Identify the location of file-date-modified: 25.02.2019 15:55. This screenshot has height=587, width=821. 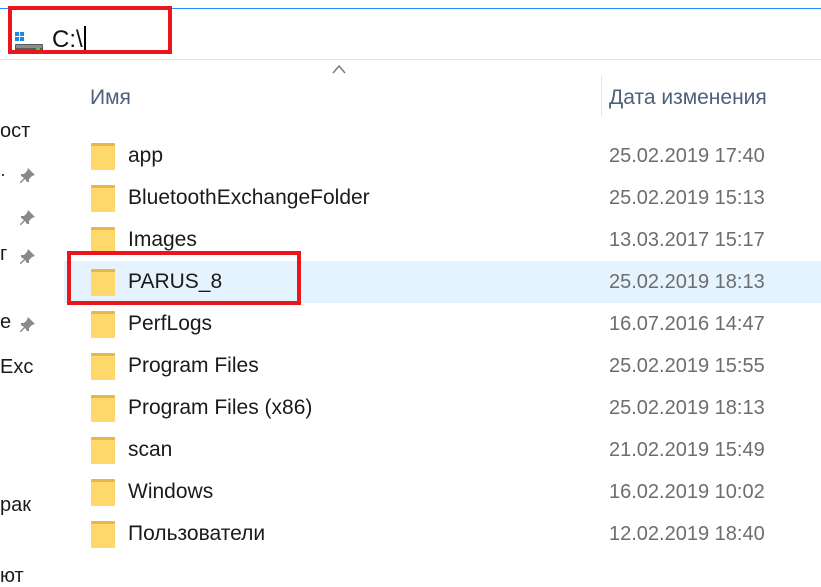
(687, 366).